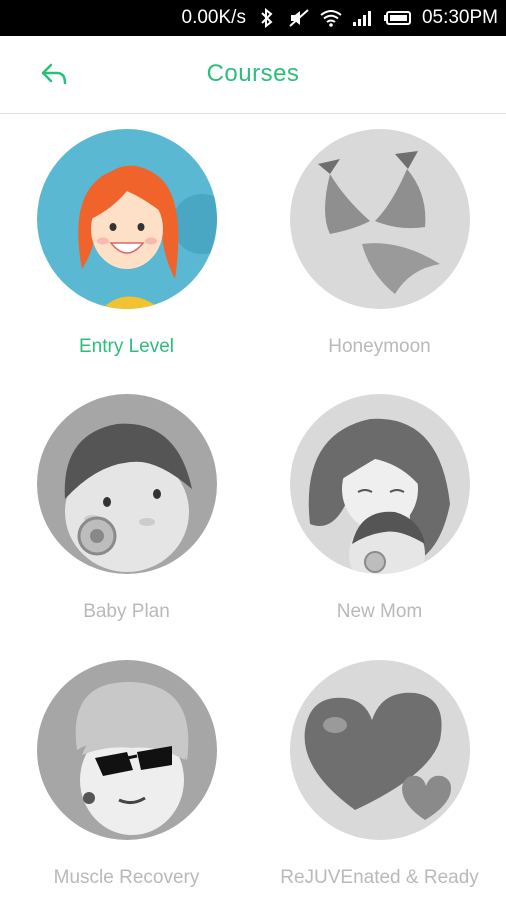  Describe the element at coordinates (267, 18) in the screenshot. I see `bluetooth-icon` at that location.